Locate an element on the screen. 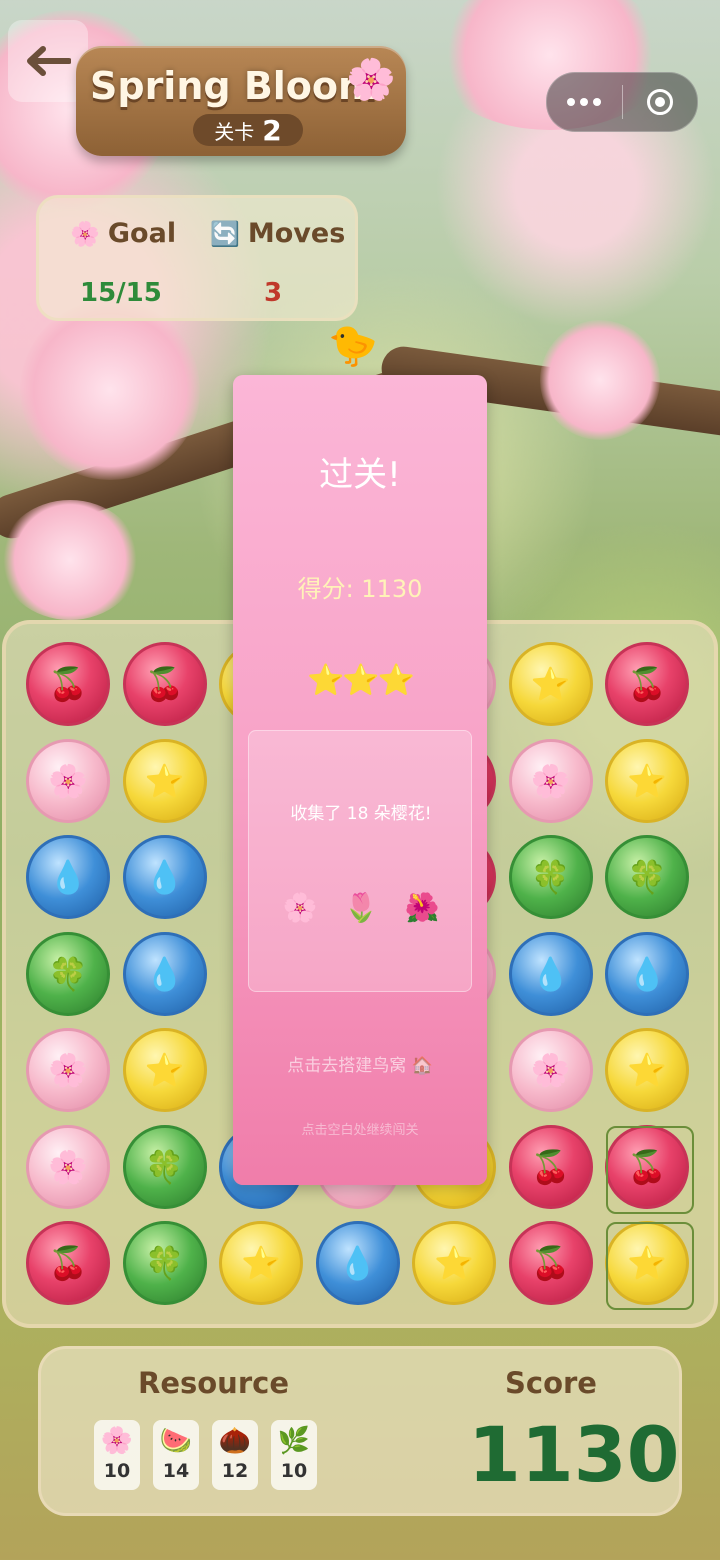 Image resolution: width=720 pixels, height=1560 pixels. continue-hint: 点击空白处继续闯关 is located at coordinates (360, 1130).